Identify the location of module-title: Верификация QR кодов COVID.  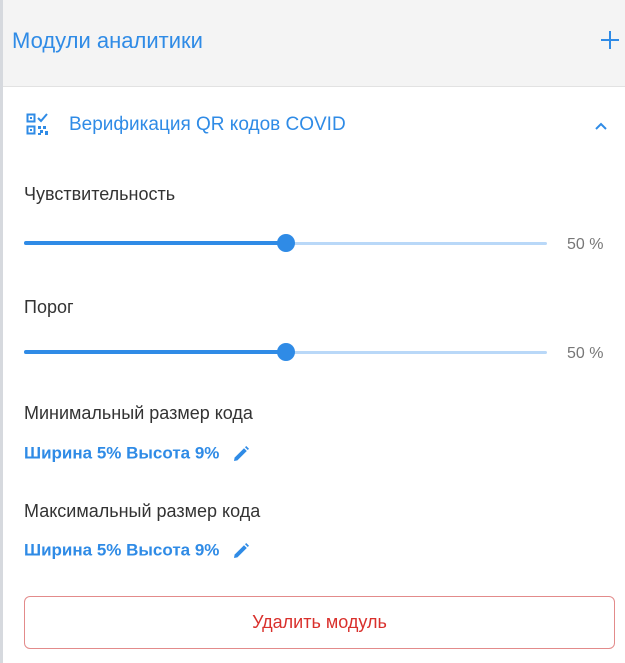
(207, 124).